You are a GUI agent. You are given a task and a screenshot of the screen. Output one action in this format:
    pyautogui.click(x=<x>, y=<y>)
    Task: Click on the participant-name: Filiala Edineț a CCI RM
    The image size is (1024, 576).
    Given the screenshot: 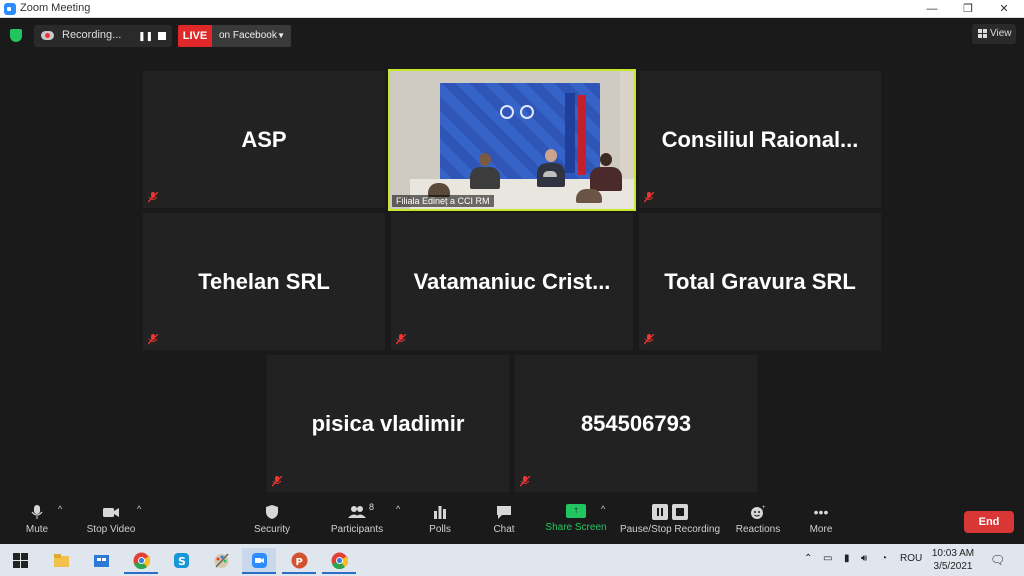 What is the action you would take?
    pyautogui.click(x=443, y=201)
    